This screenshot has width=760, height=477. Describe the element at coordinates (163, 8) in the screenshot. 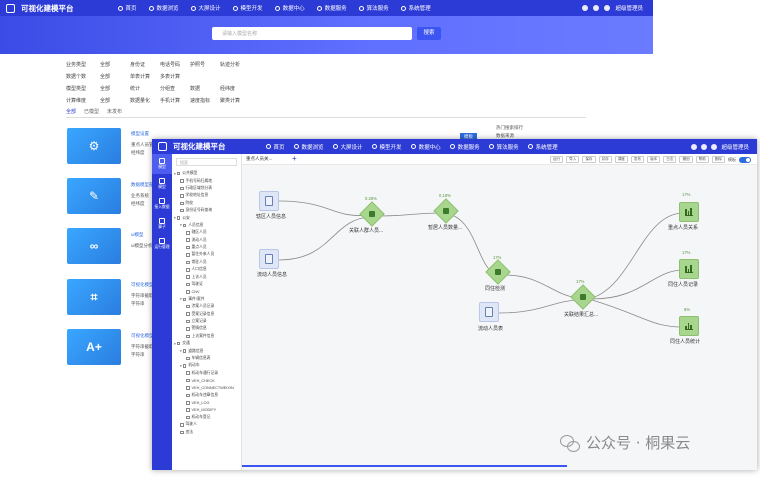

I see `bg-nav-data-browse: 数据浏览` at that location.